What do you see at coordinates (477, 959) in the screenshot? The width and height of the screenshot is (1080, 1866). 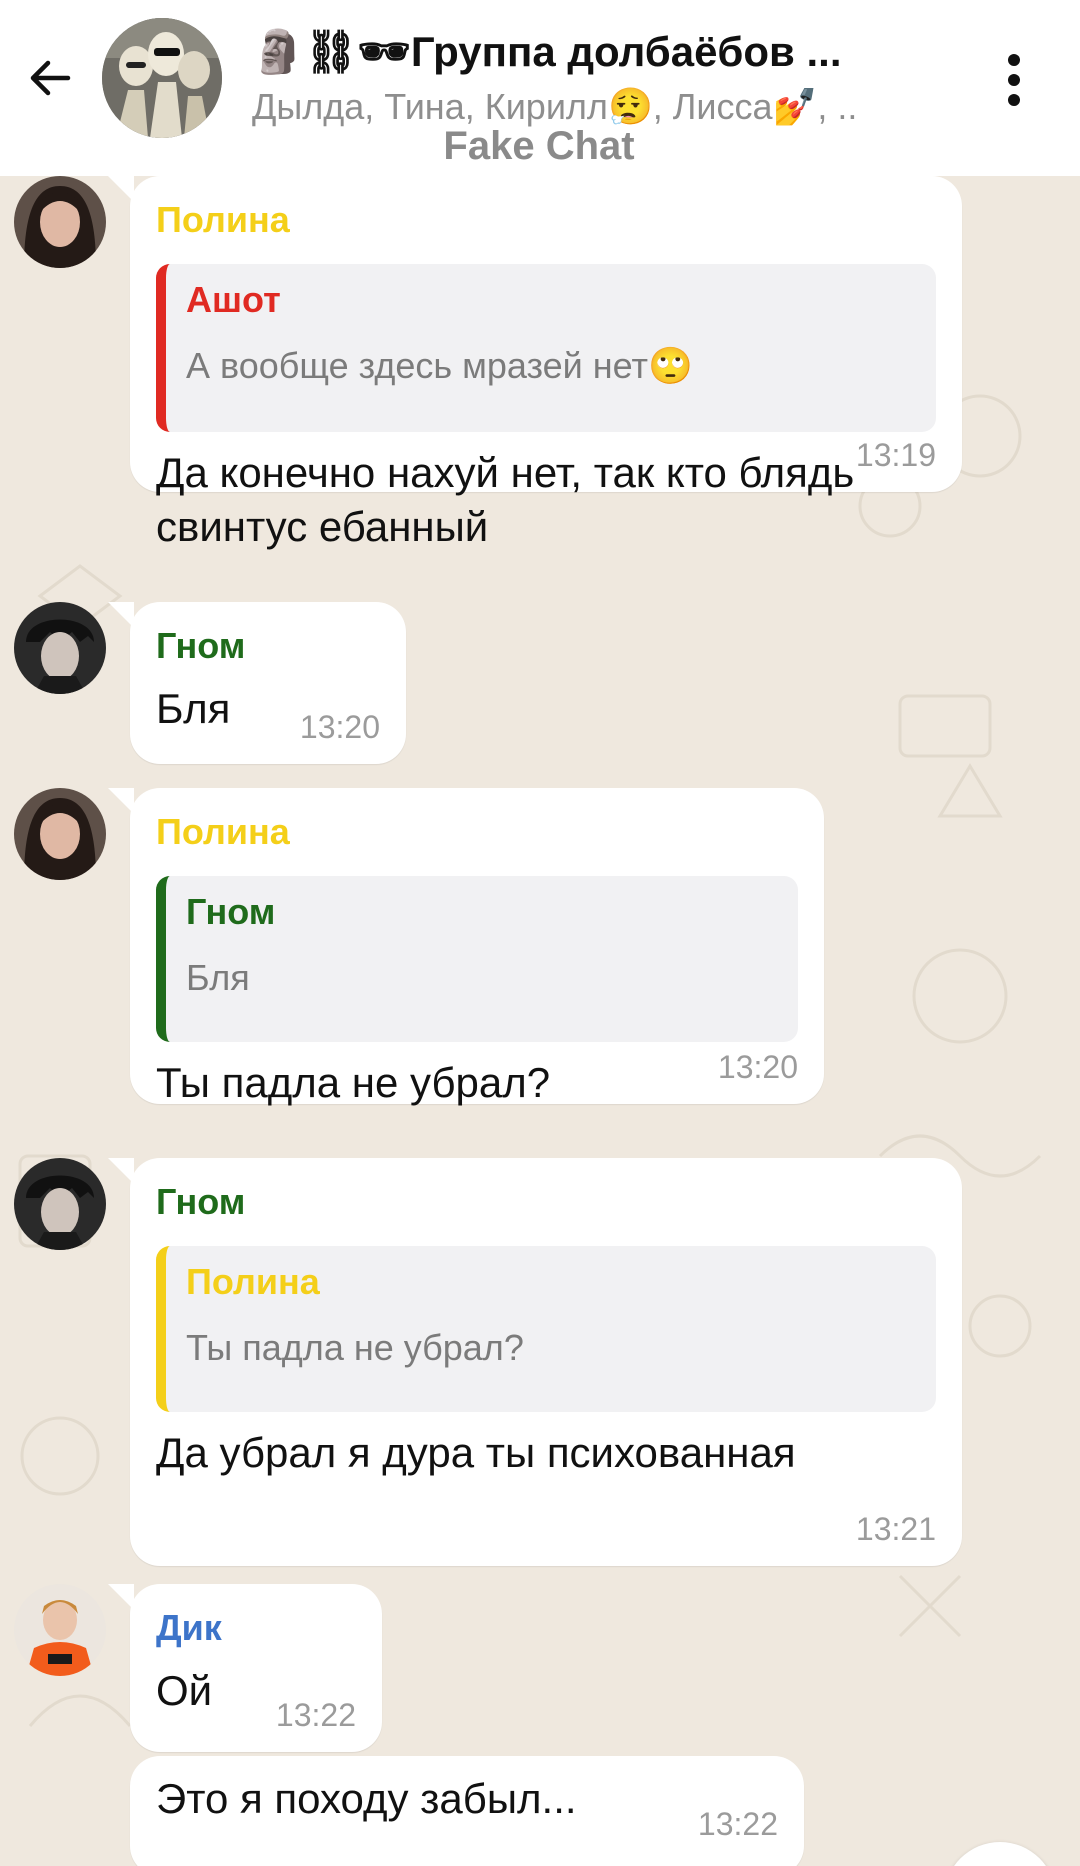 I see `reply-quote: Гном Бля` at bounding box center [477, 959].